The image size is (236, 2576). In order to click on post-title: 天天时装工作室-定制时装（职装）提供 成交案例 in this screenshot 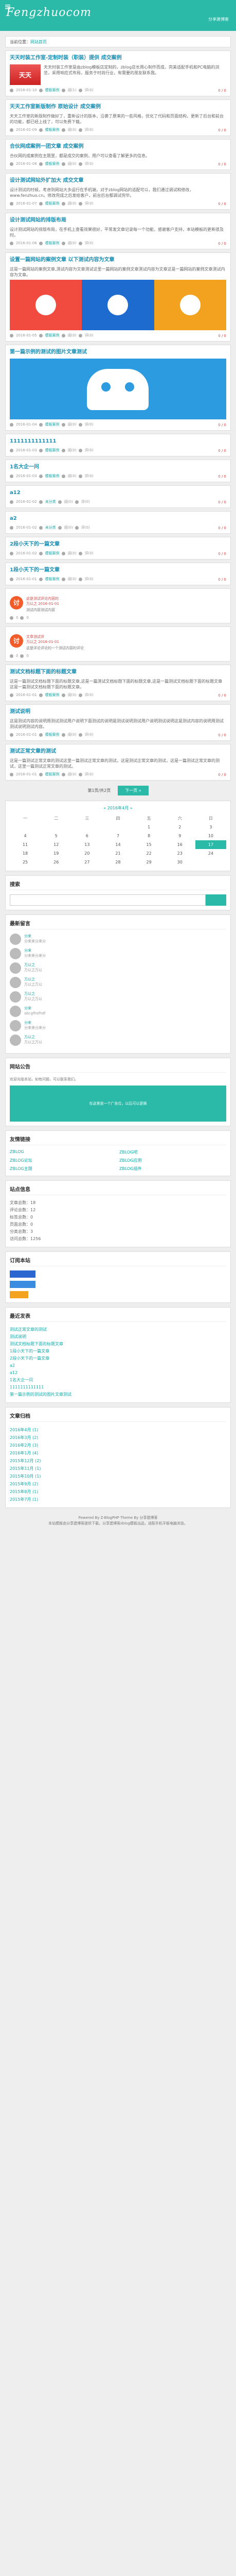, I will do `click(118, 58)`.